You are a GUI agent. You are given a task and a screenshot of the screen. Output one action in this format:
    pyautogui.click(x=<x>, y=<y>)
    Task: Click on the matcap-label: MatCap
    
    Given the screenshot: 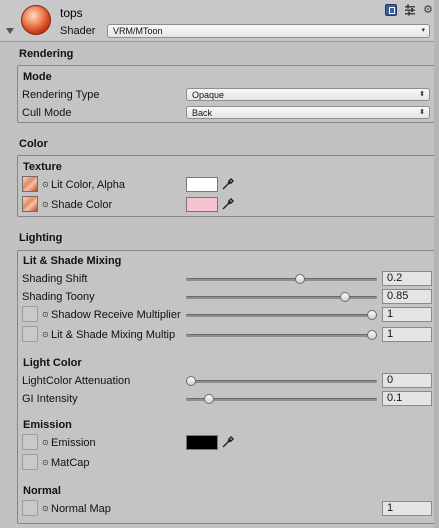 What is the action you would take?
    pyautogui.click(x=70, y=463)
    